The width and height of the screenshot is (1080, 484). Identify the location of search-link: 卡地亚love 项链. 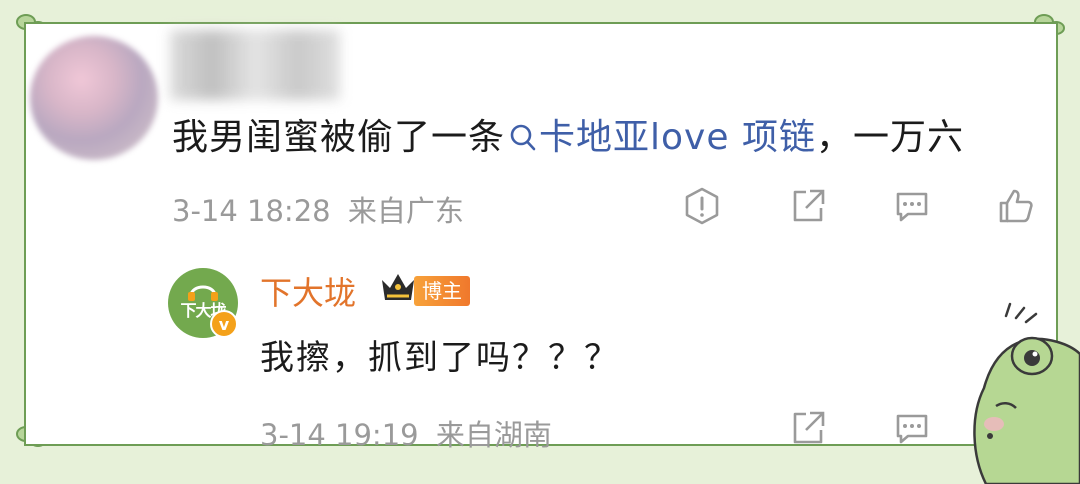
(660, 137).